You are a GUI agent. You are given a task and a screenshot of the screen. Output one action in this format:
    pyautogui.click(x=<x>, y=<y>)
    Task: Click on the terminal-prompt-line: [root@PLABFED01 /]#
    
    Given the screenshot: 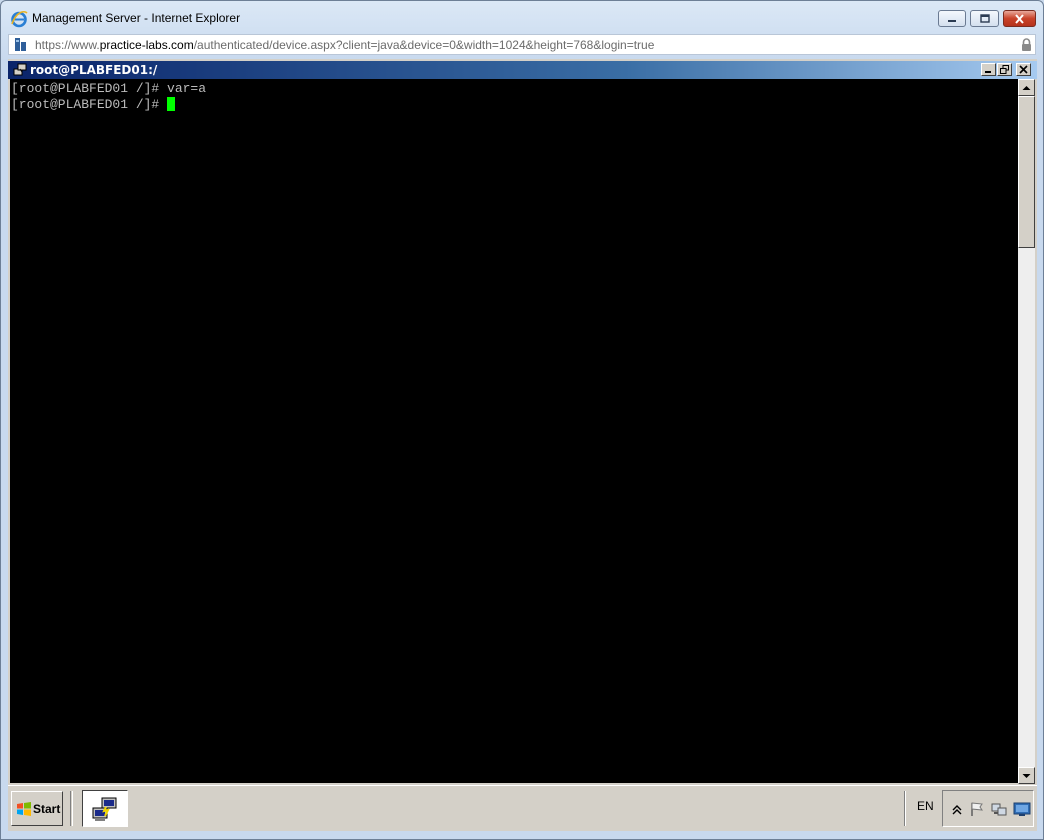 What is the action you would take?
    pyautogui.click(x=514, y=105)
    